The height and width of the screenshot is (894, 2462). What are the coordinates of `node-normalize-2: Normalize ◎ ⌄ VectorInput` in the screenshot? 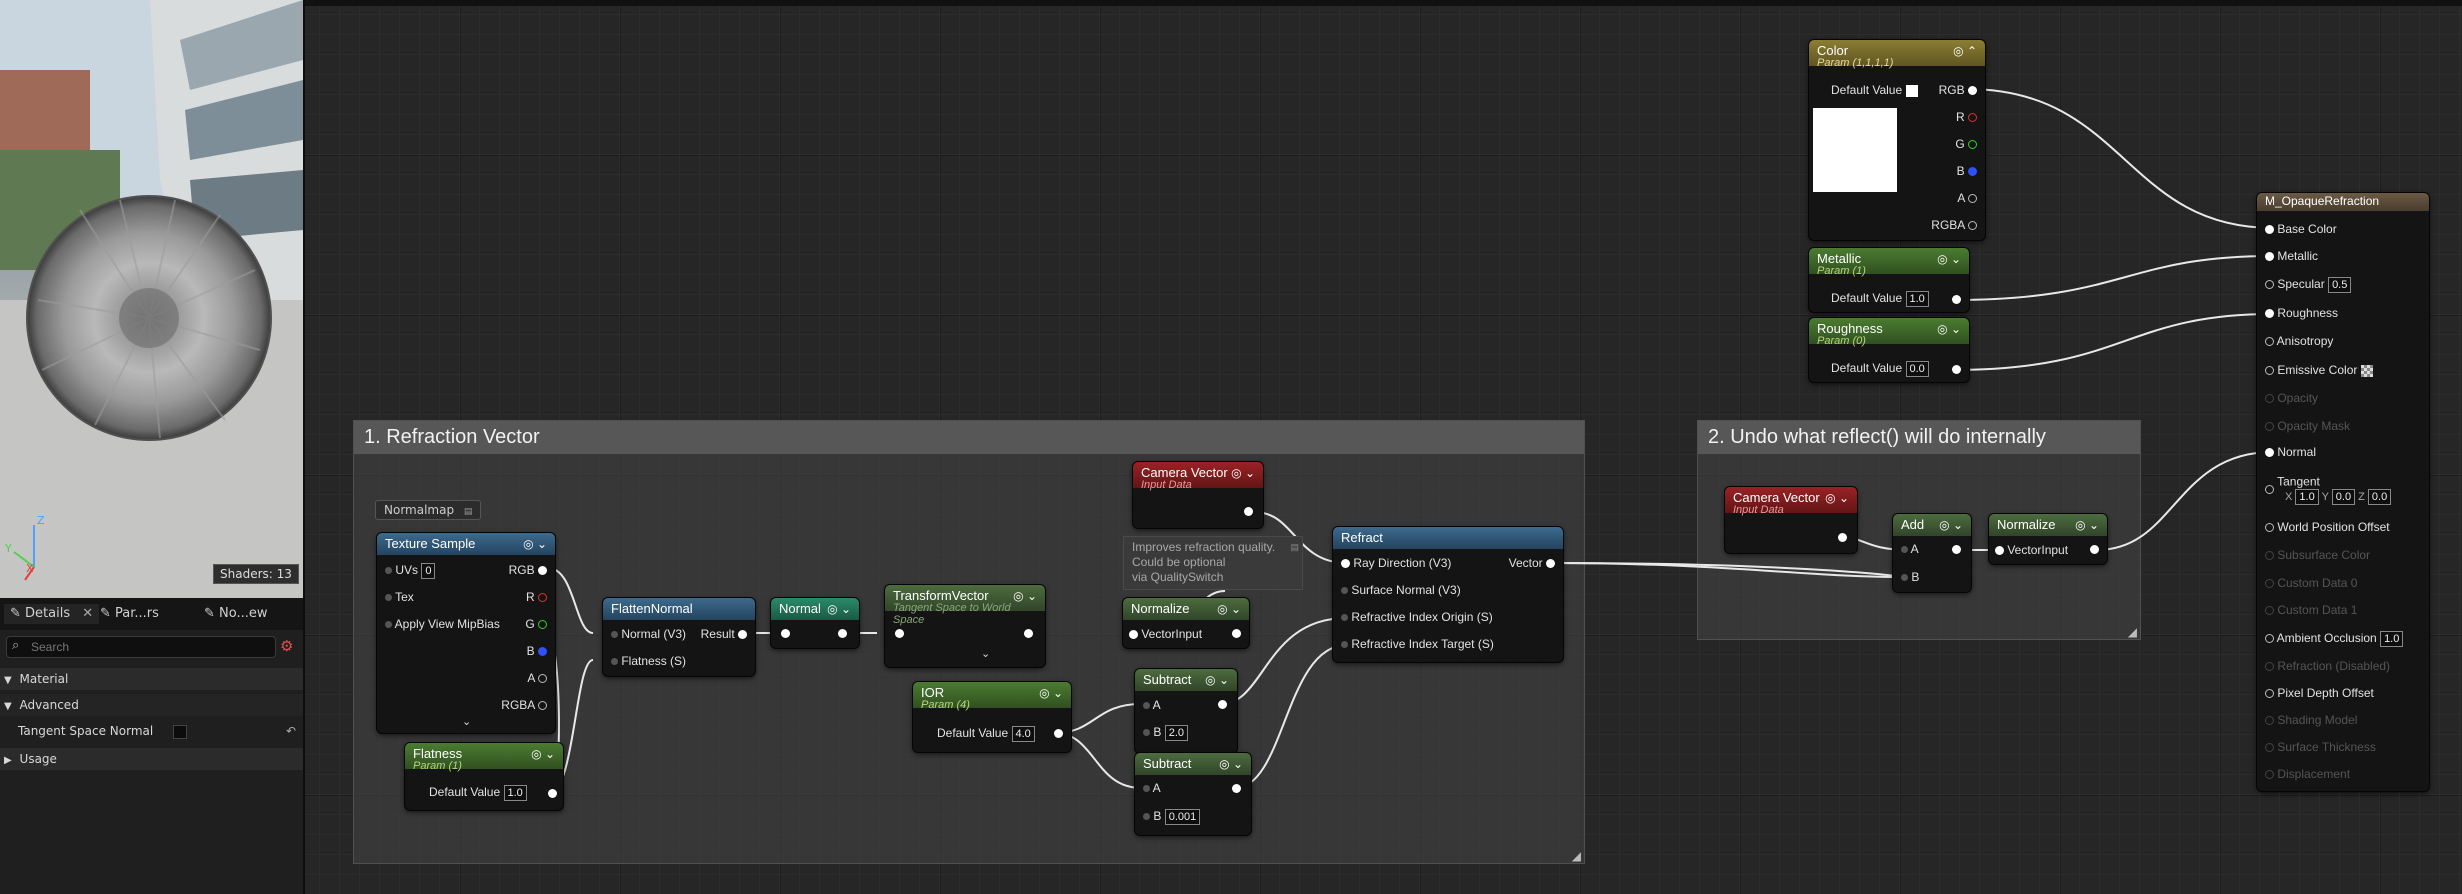 It's located at (2048, 539).